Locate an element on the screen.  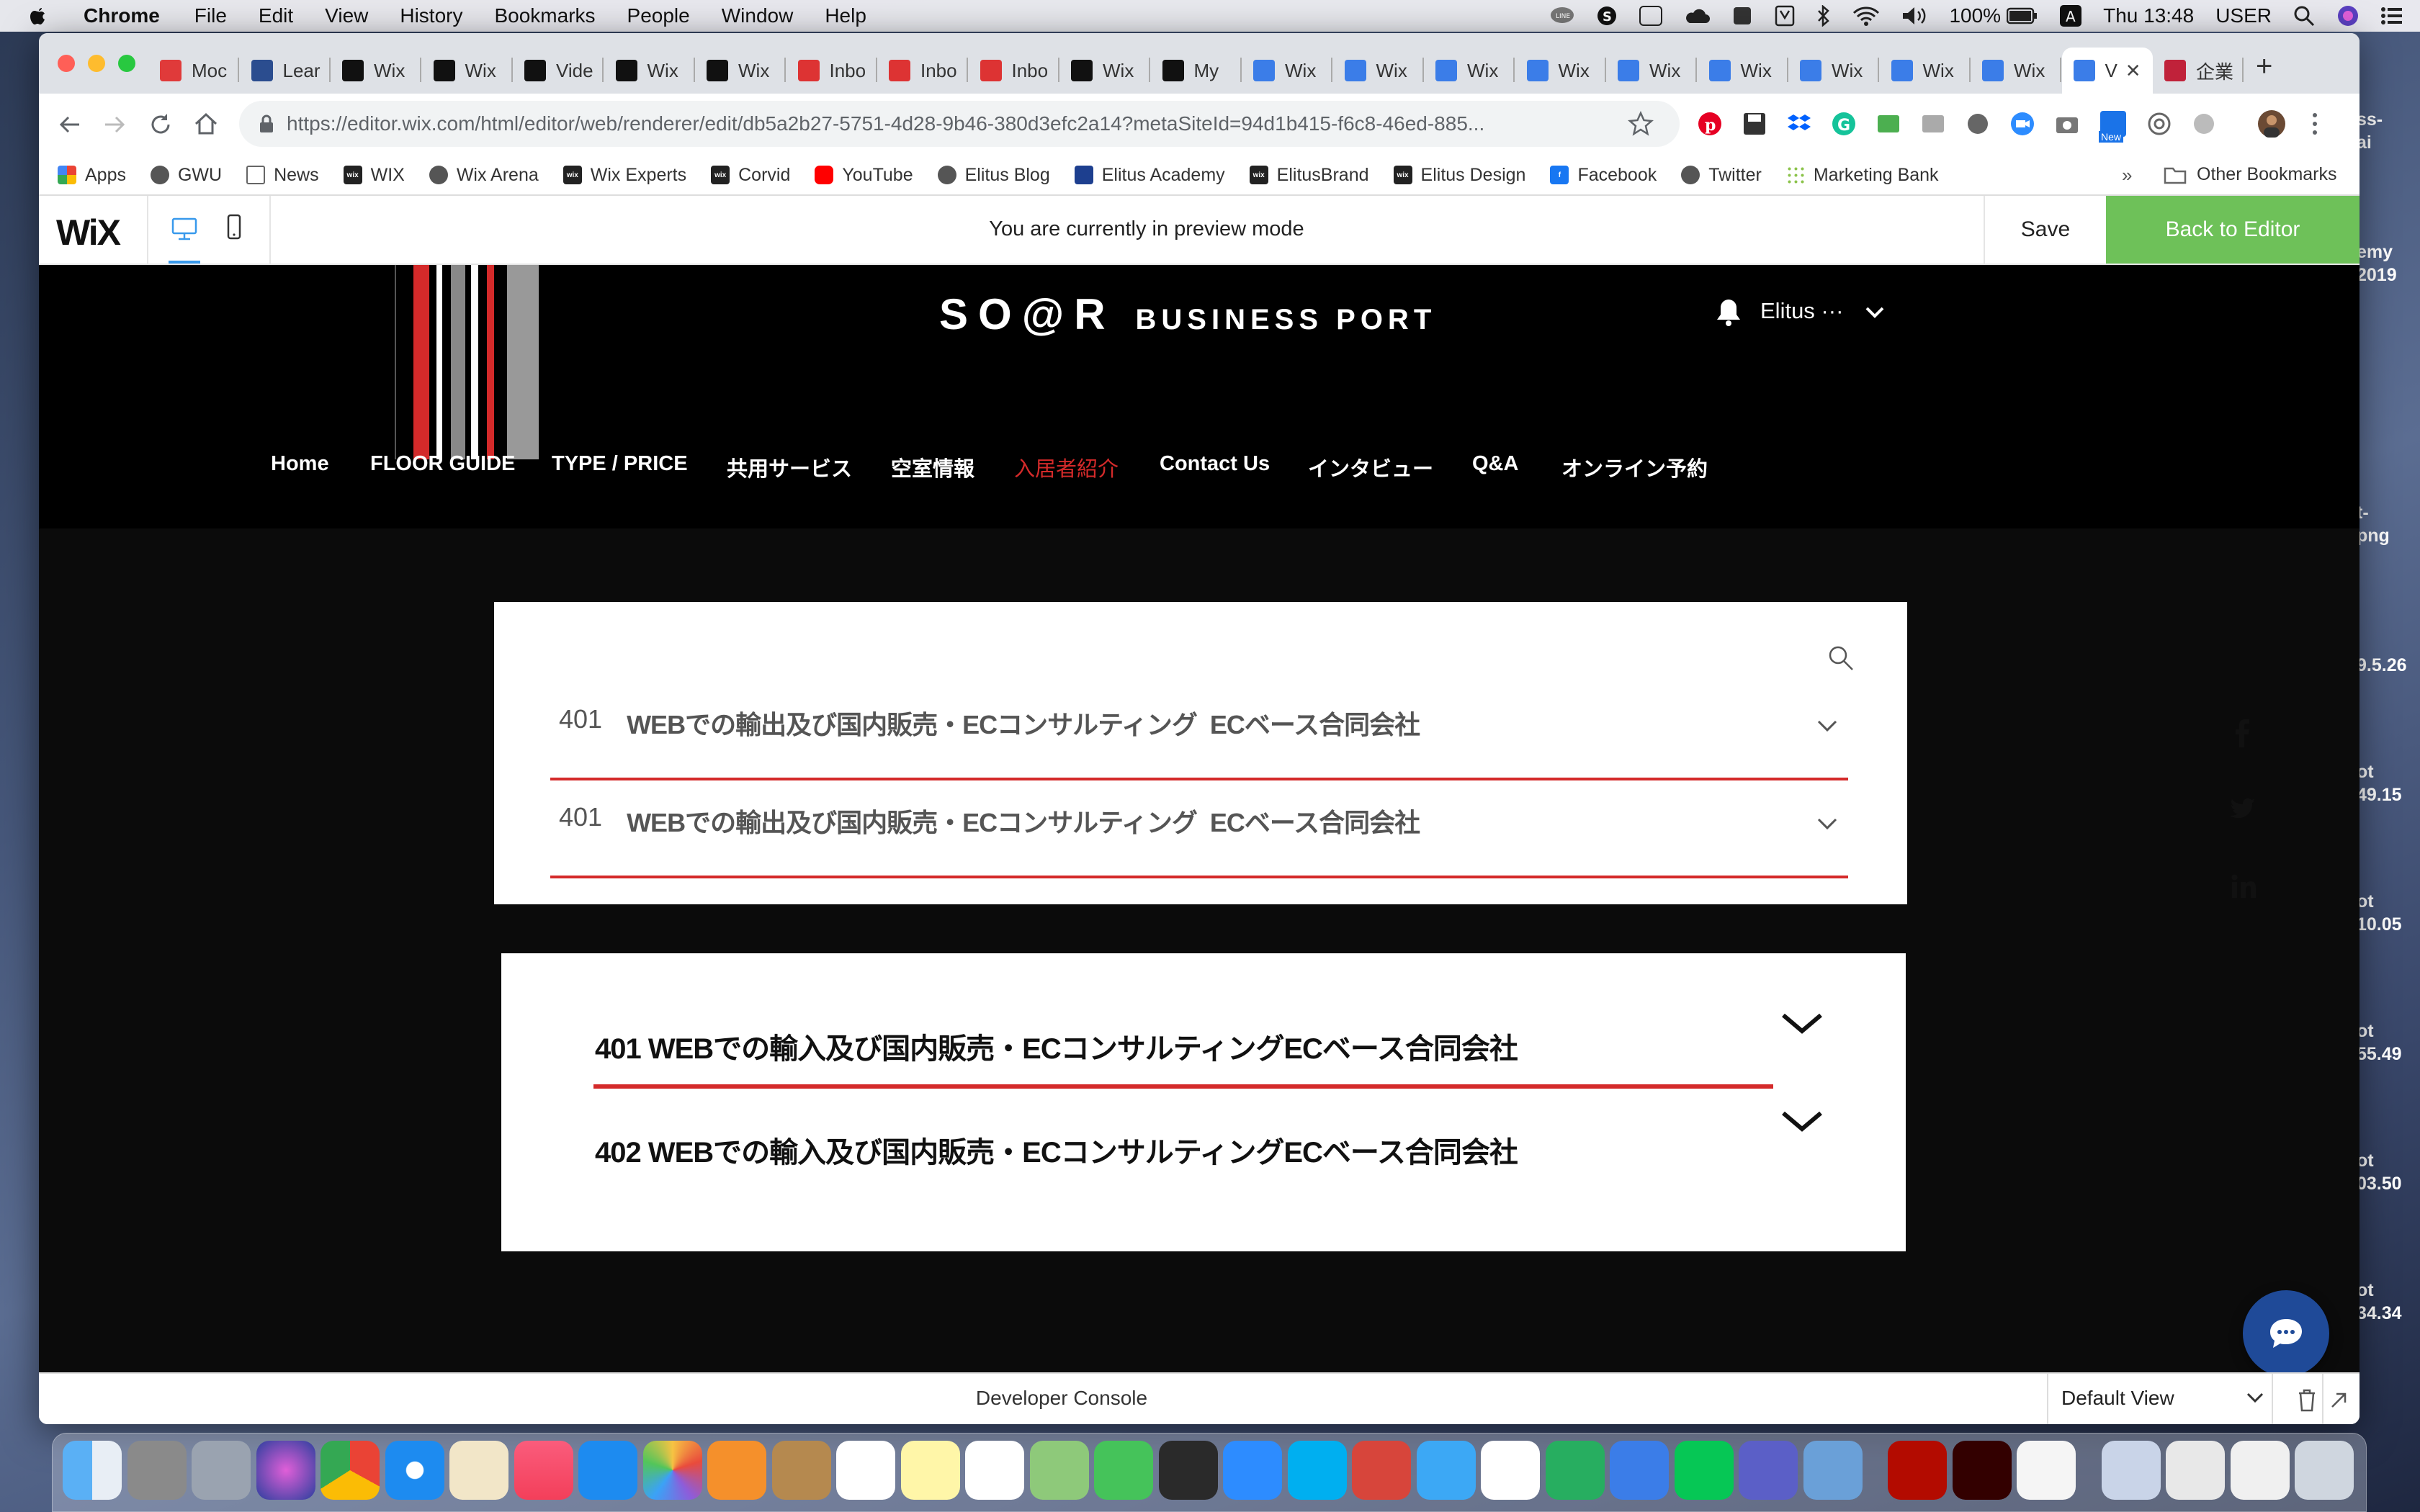
bookmarks-overflow-button: » is located at coordinates (2127, 175).